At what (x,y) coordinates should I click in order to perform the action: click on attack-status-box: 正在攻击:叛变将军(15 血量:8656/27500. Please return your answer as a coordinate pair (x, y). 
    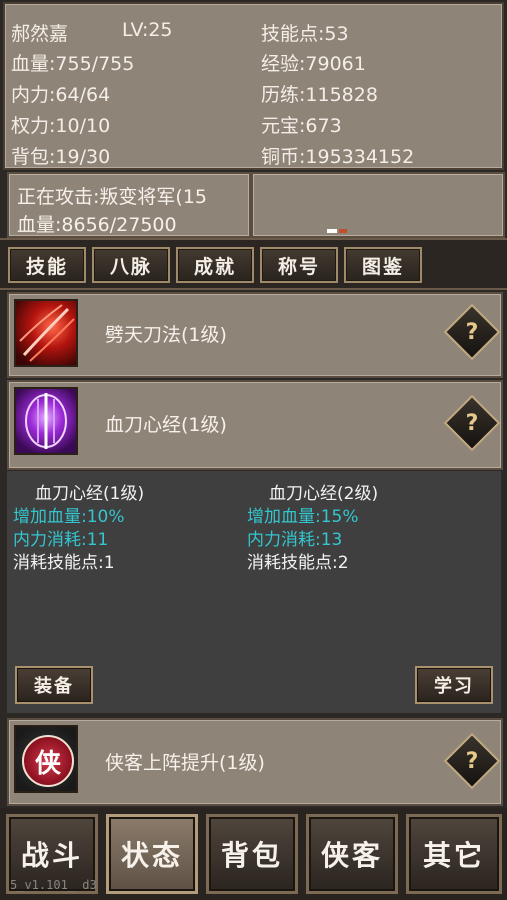
    Looking at the image, I should click on (129, 205).